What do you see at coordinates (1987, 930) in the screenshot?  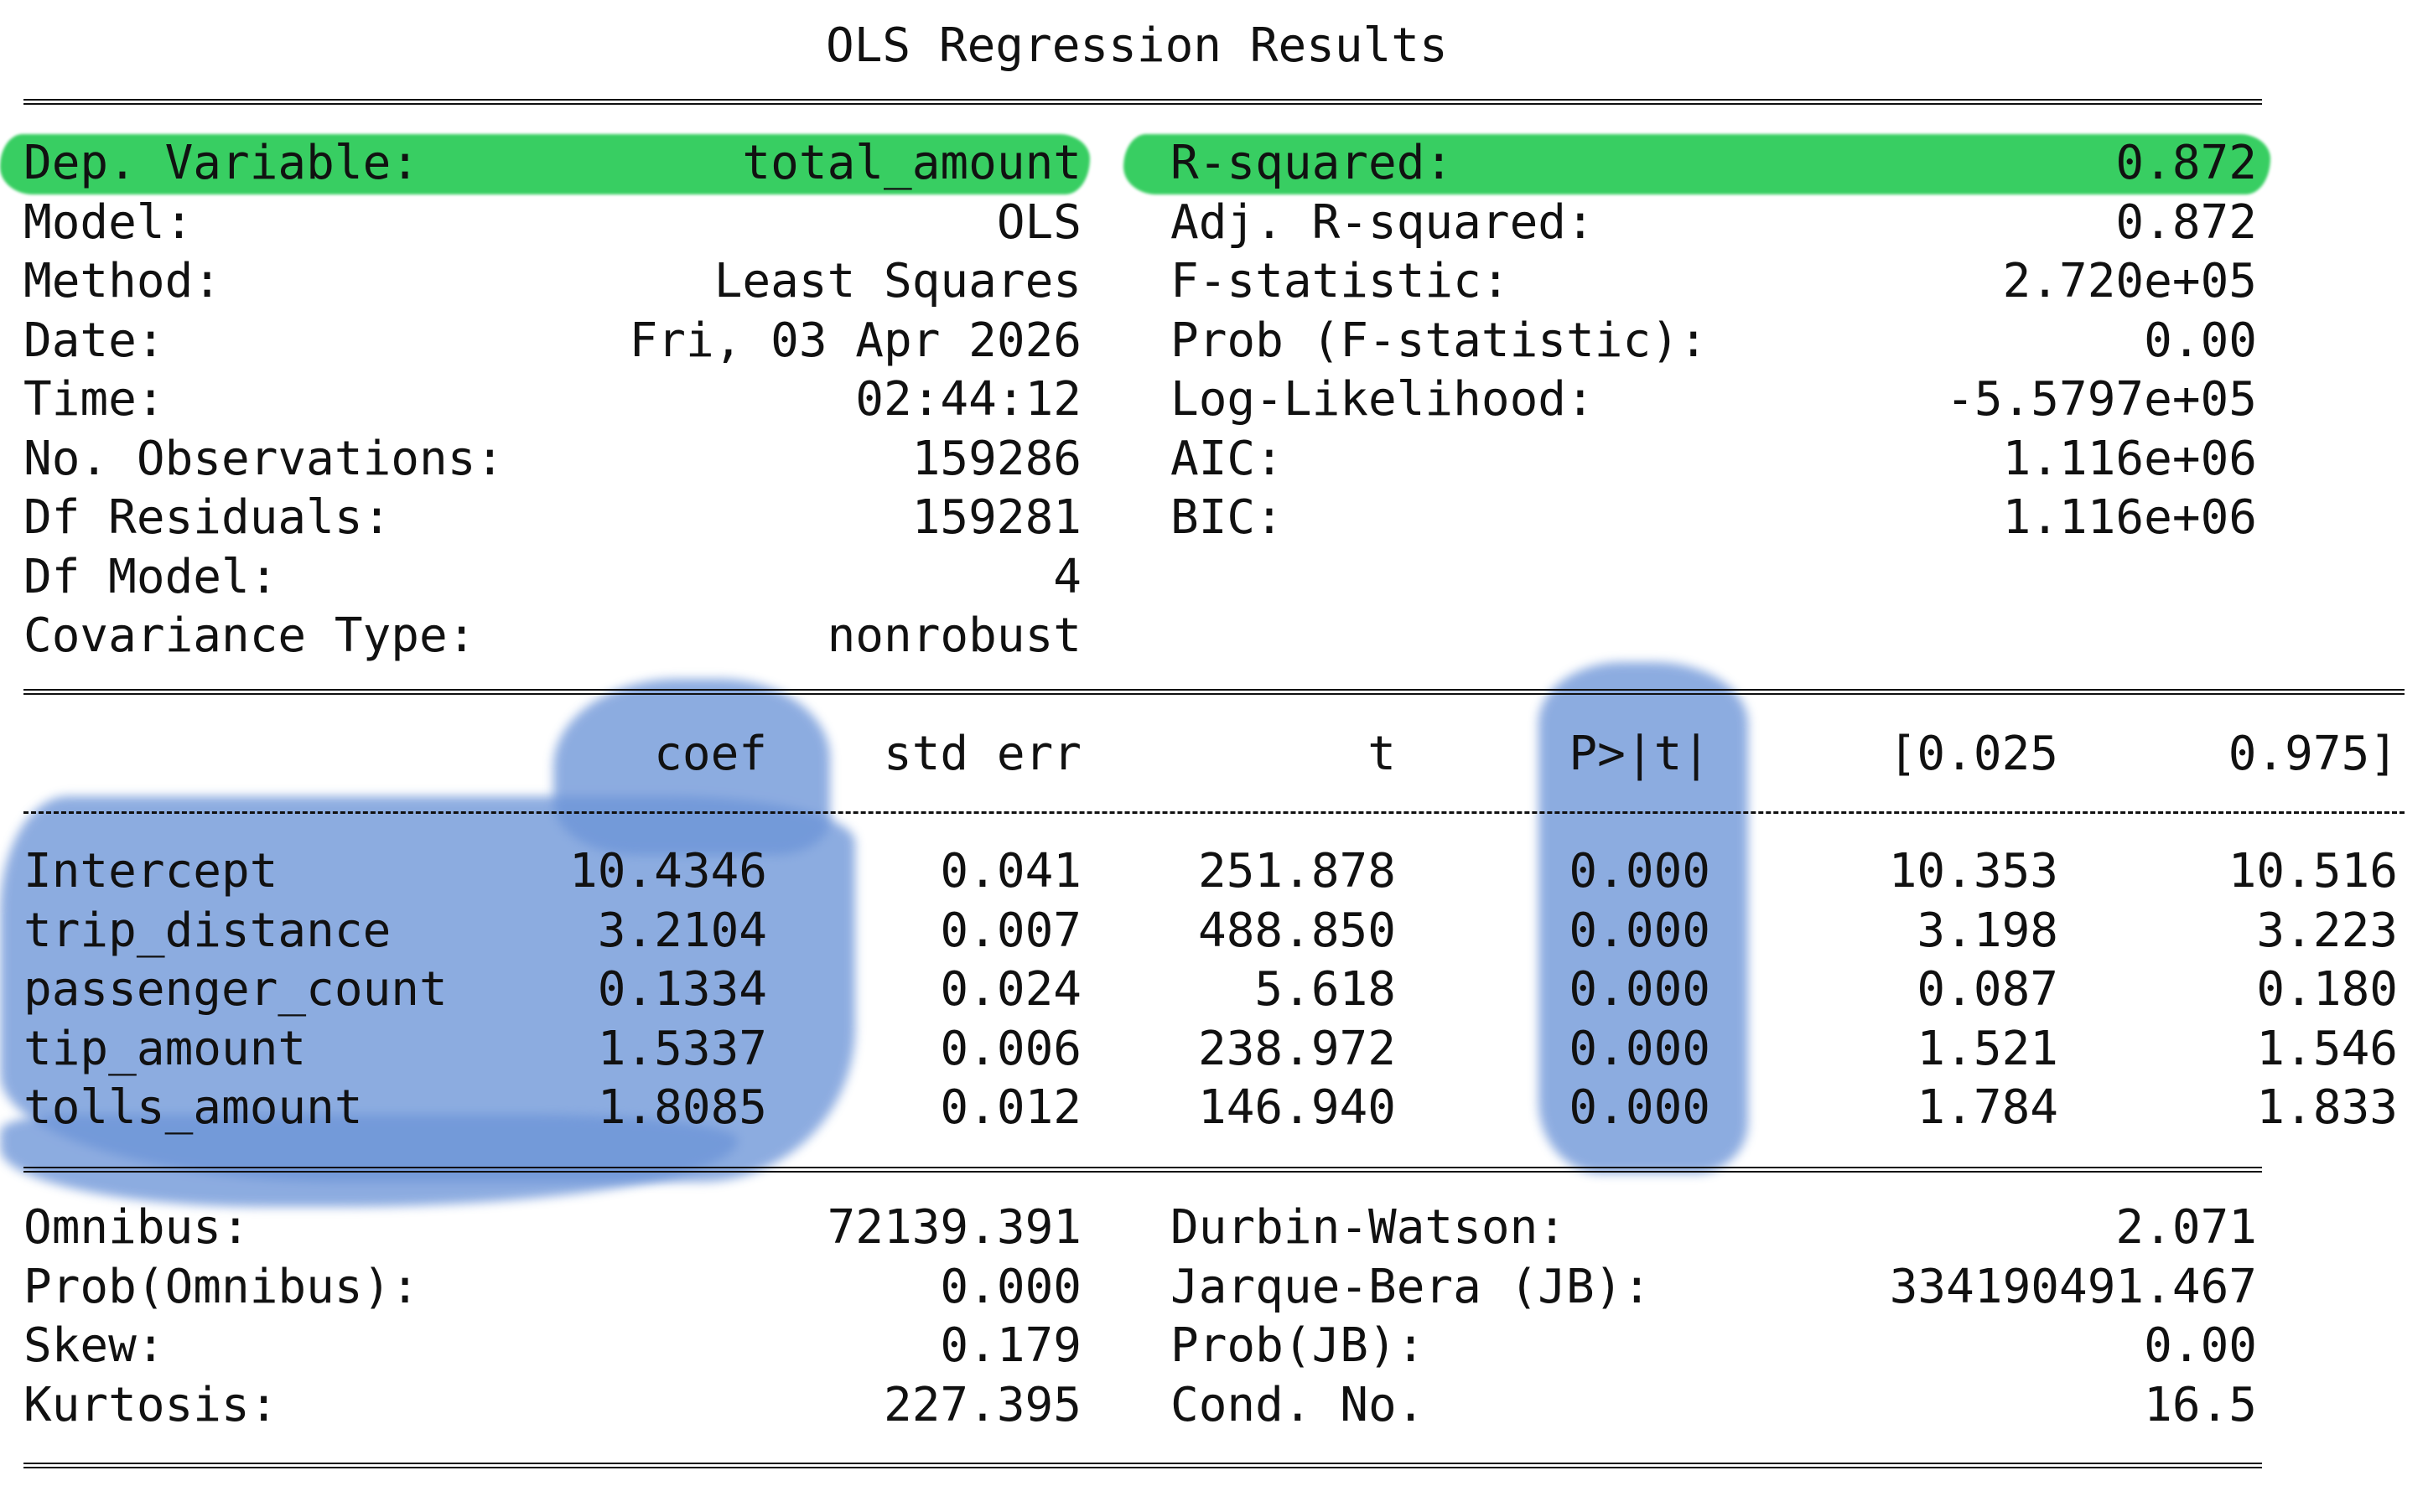 I see `coef-cell: 3.198` at bounding box center [1987, 930].